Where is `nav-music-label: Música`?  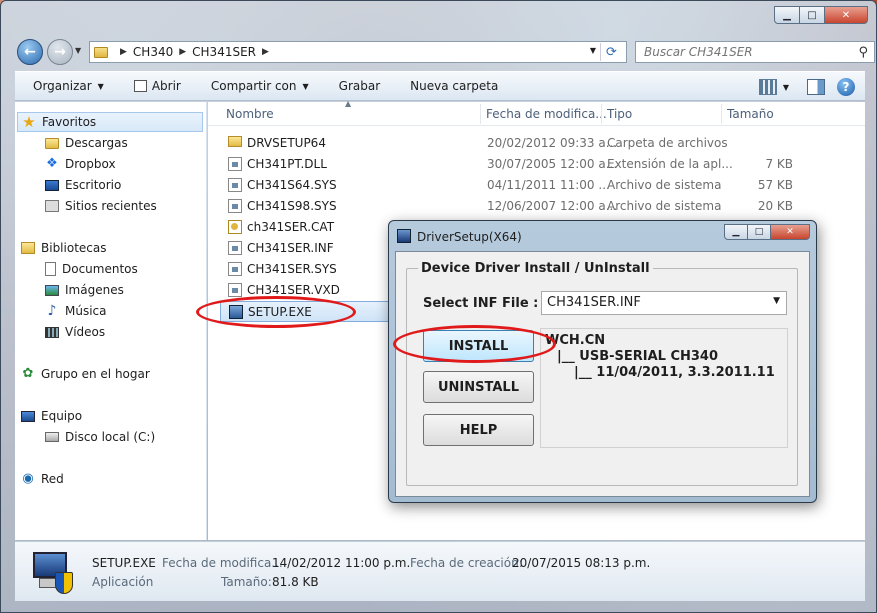
nav-music-label: Música is located at coordinates (86, 311).